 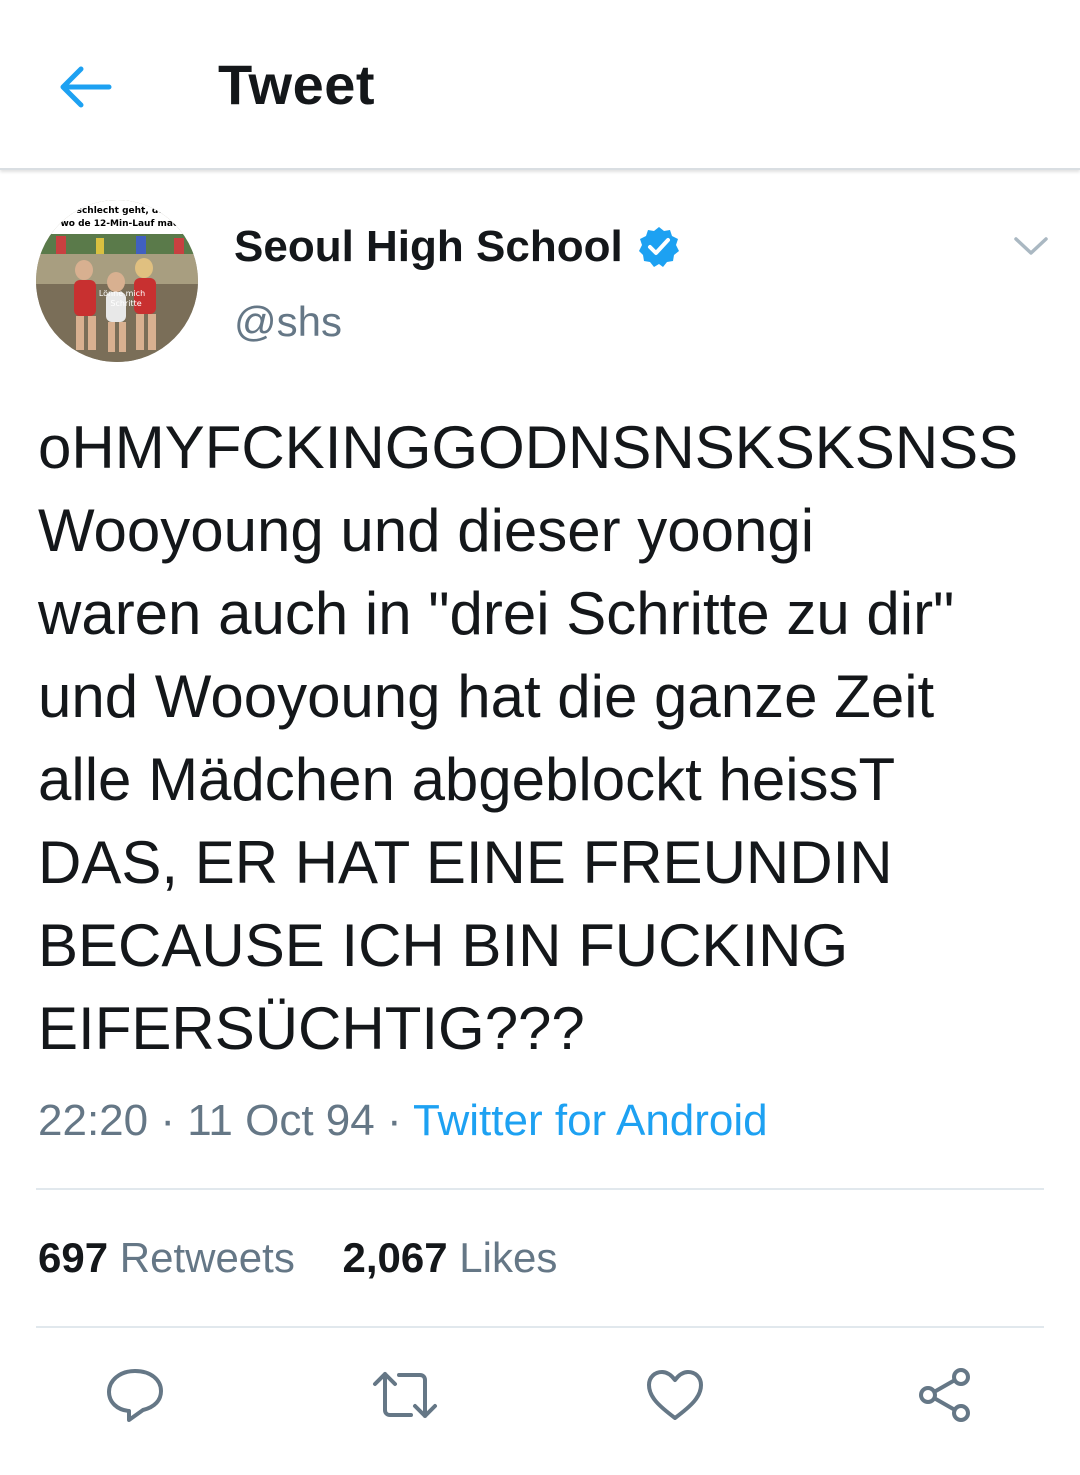 I want to click on likes-count: 2,067, so click(x=395, y=1257).